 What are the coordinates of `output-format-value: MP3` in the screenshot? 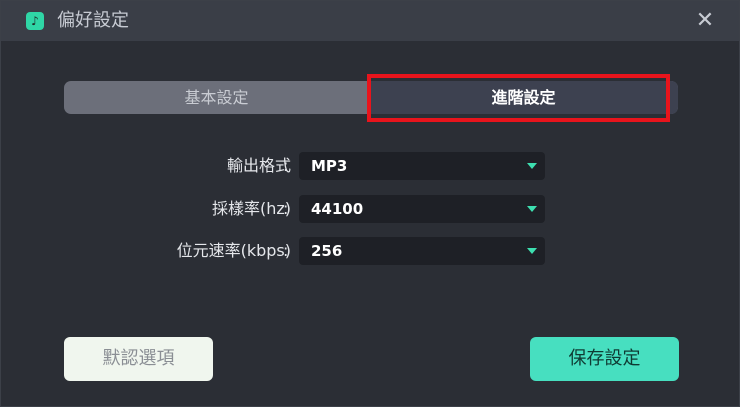 It's located at (329, 166).